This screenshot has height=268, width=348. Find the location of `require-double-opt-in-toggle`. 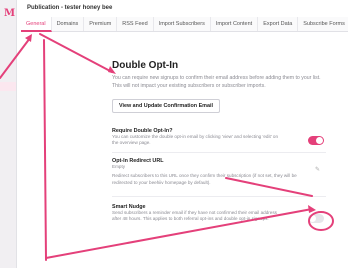

require-double-opt-in-toggle is located at coordinates (316, 140).